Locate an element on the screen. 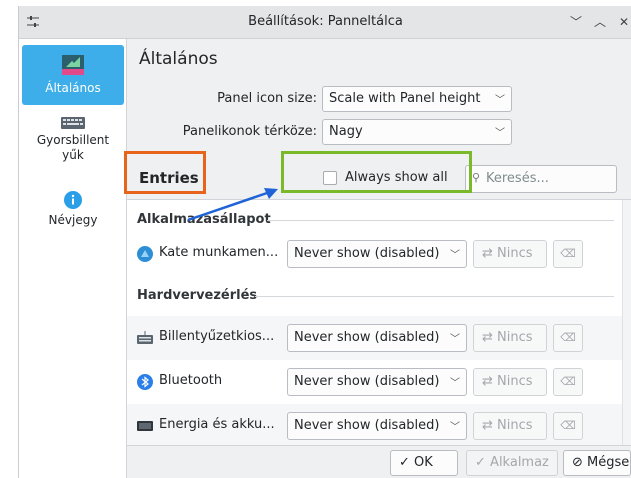  search-icon: ⚲ is located at coordinates (476, 177).